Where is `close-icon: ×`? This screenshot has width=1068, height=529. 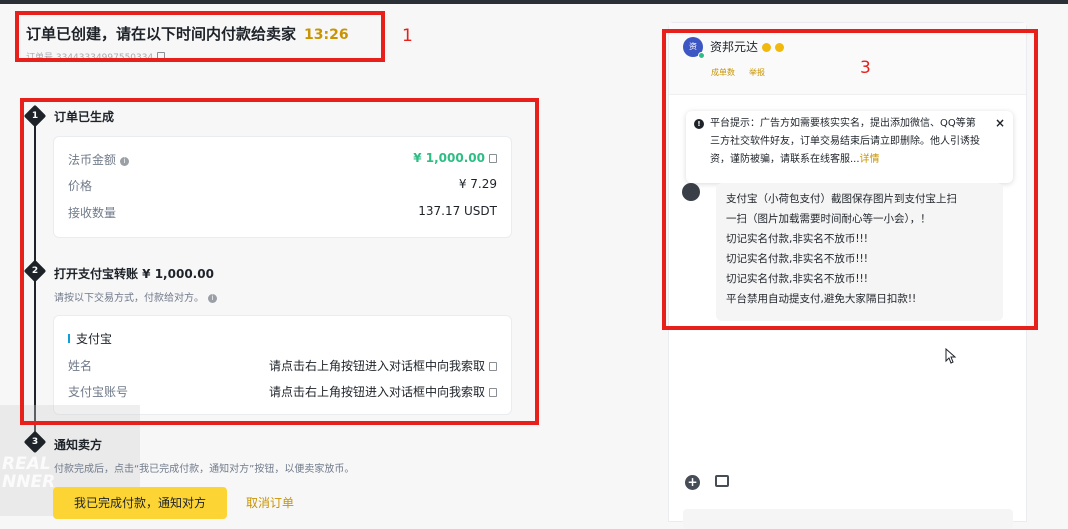 close-icon: × is located at coordinates (1000, 123).